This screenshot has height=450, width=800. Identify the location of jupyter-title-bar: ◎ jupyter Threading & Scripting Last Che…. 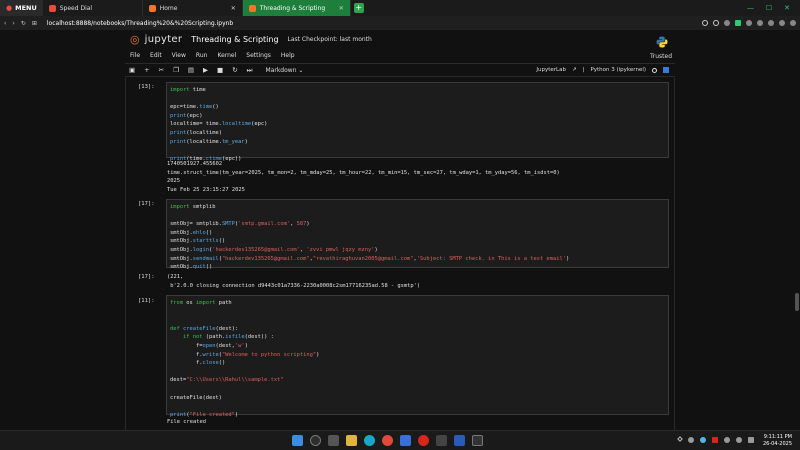
(251, 39).